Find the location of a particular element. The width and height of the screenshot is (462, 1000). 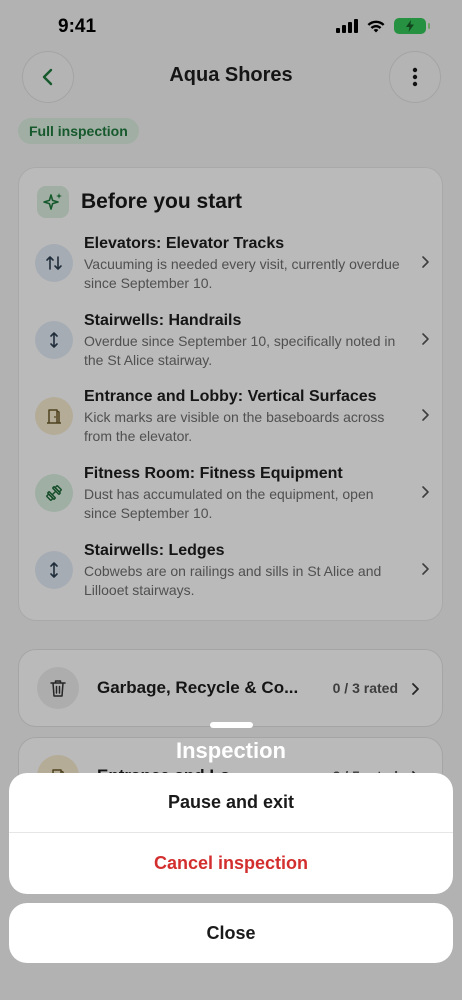

pause-and-exit-button: Pause and exit is located at coordinates (231, 803).